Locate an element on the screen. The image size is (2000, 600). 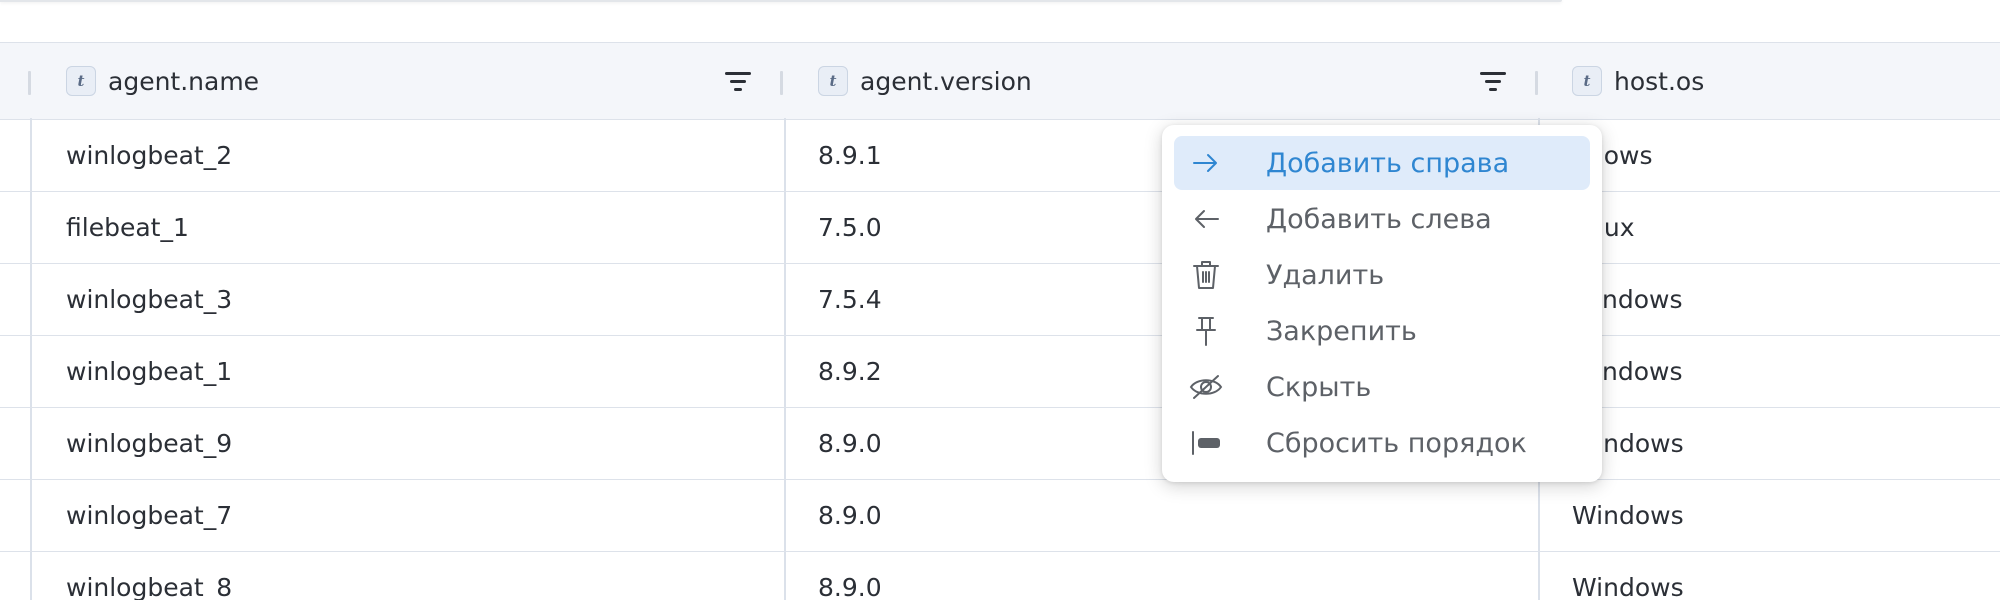
column-header-agent-version: t agent.version is located at coordinates (925, 81).